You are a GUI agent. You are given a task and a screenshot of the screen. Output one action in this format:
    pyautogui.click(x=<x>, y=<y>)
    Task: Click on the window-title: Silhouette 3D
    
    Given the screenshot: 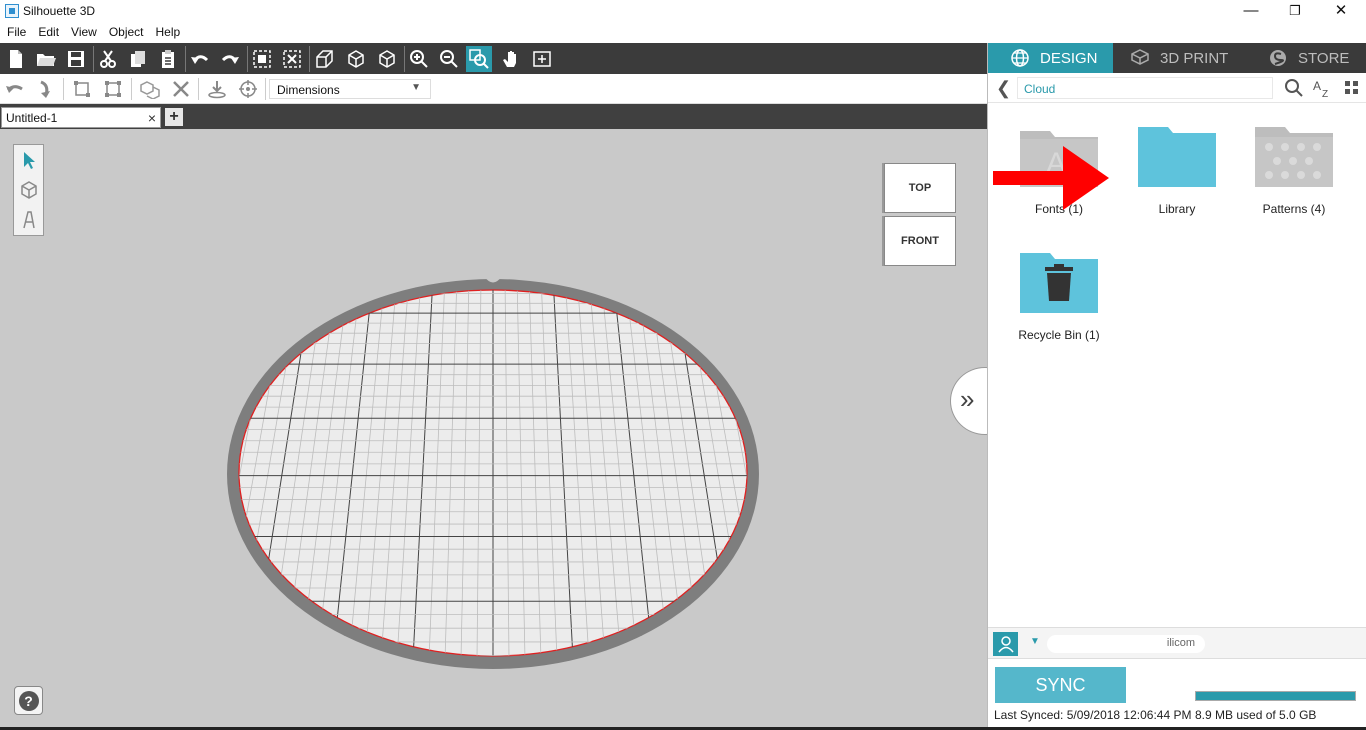 What is the action you would take?
    pyautogui.click(x=59, y=11)
    